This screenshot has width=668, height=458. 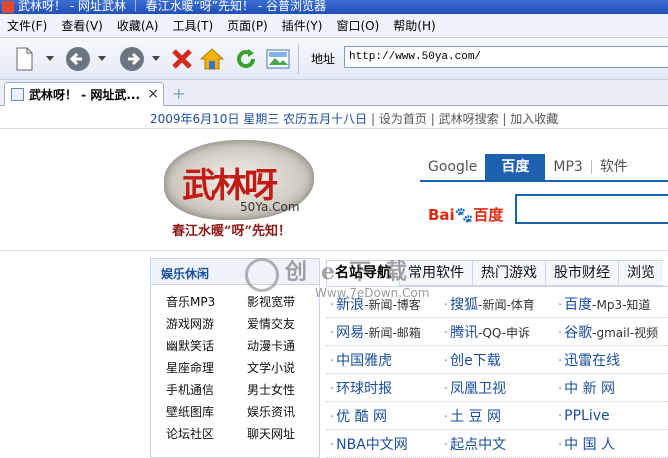 I want to click on site-link: · 搜狐-新闻-体育, so click(x=497, y=304).